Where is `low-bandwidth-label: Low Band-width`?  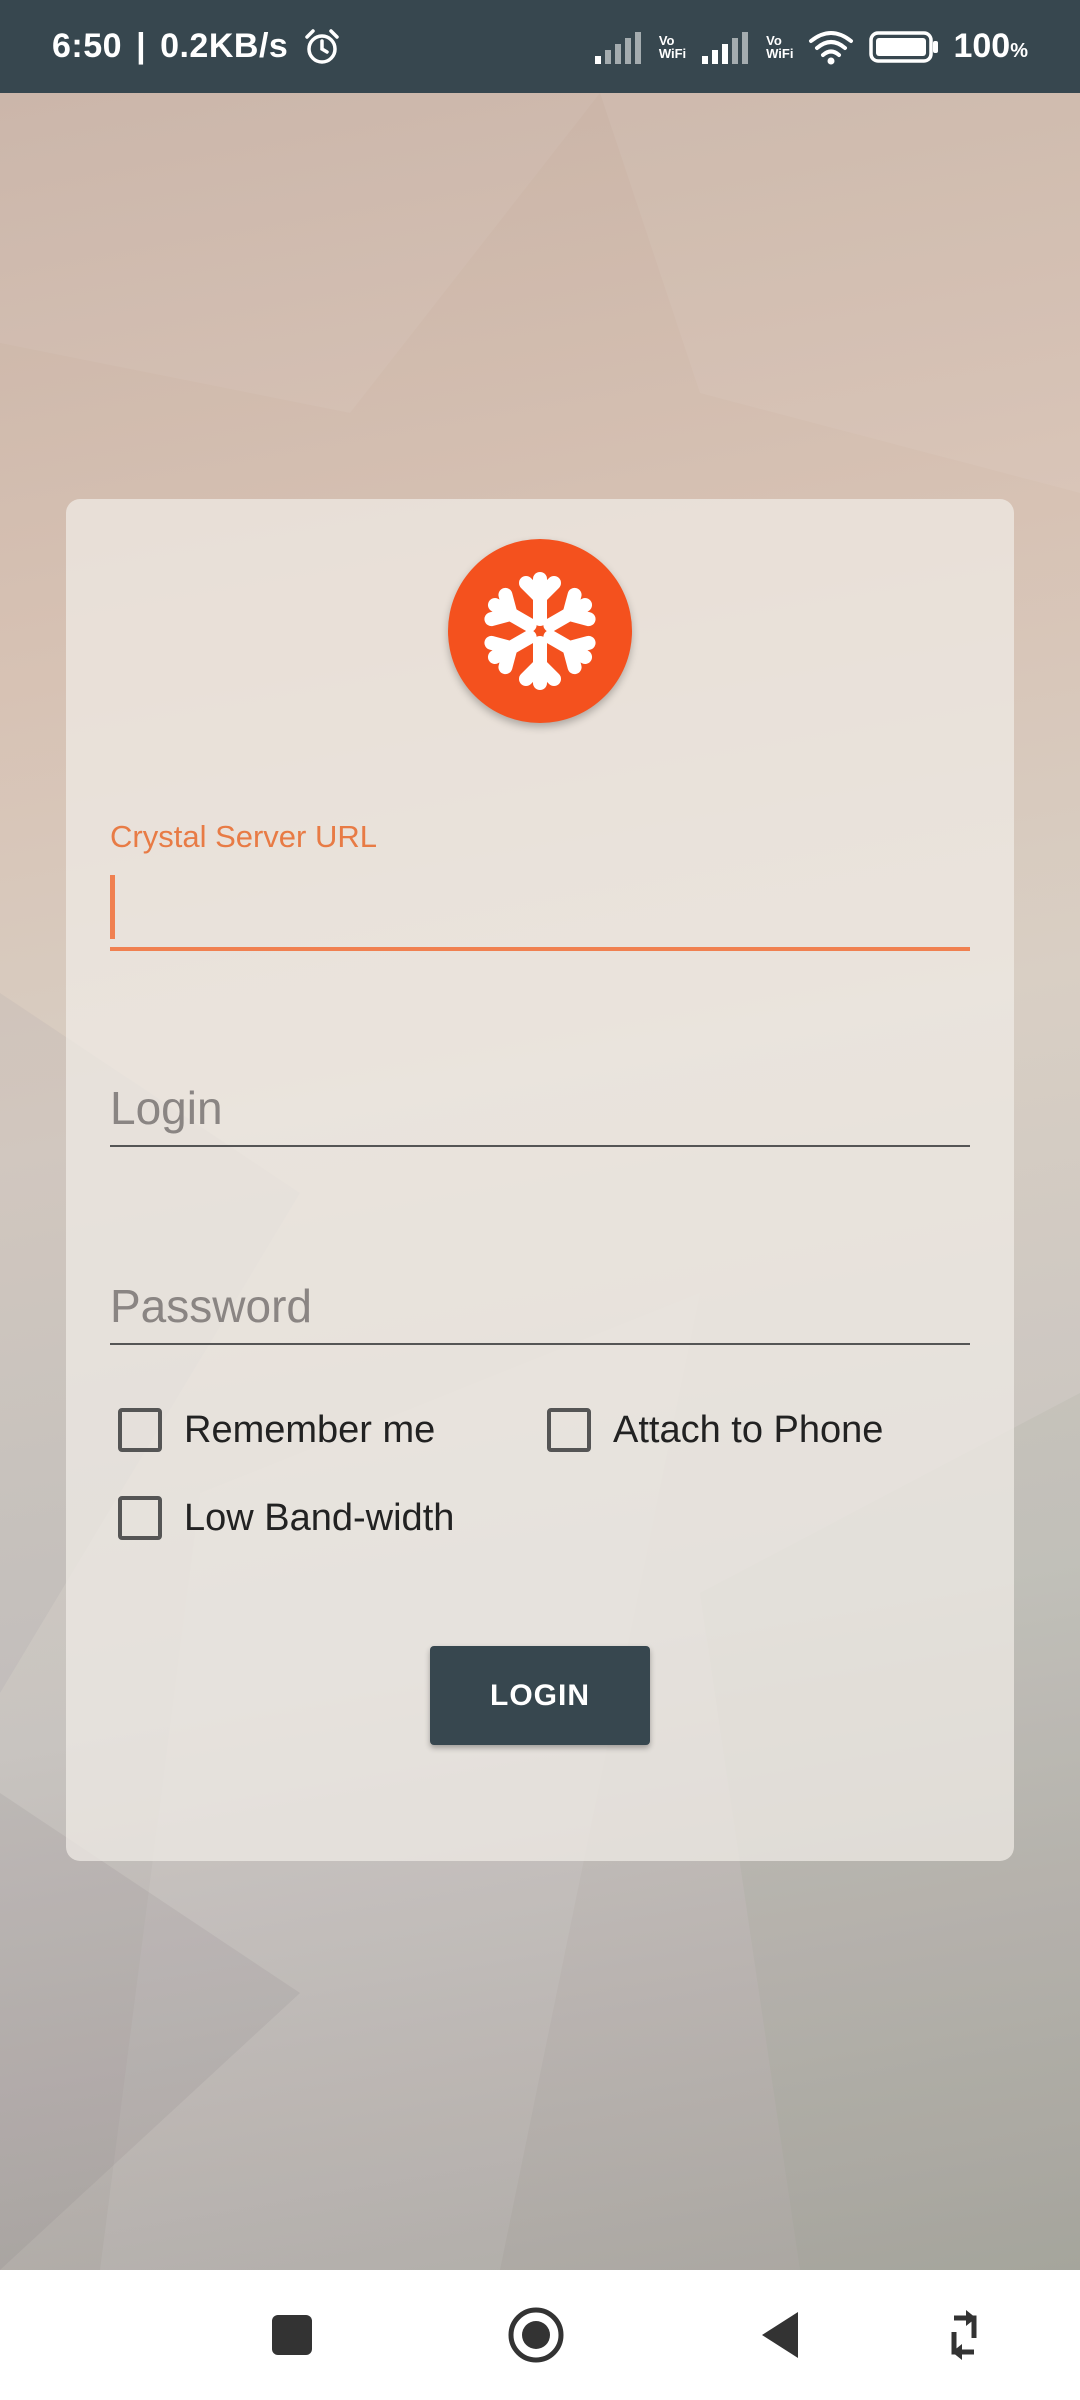 low-bandwidth-label: Low Band-width is located at coordinates (319, 1517).